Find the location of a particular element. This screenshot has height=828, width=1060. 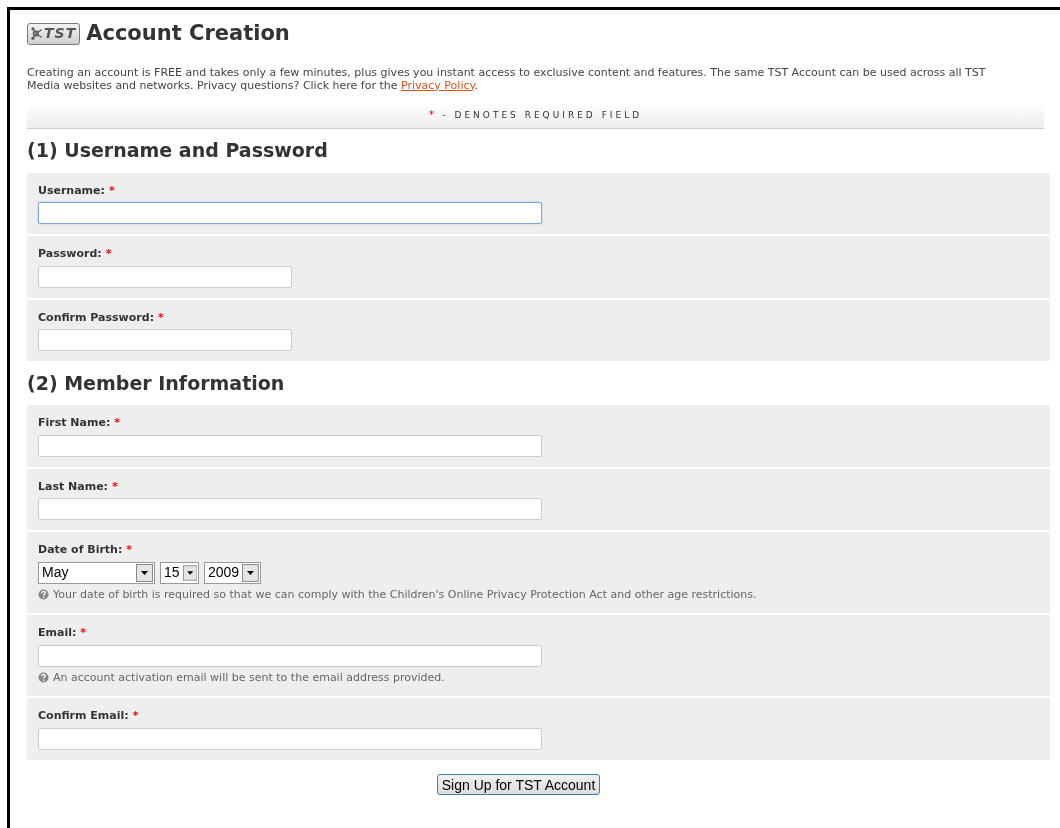

field-label: Confirm Email: is located at coordinates (83, 716).